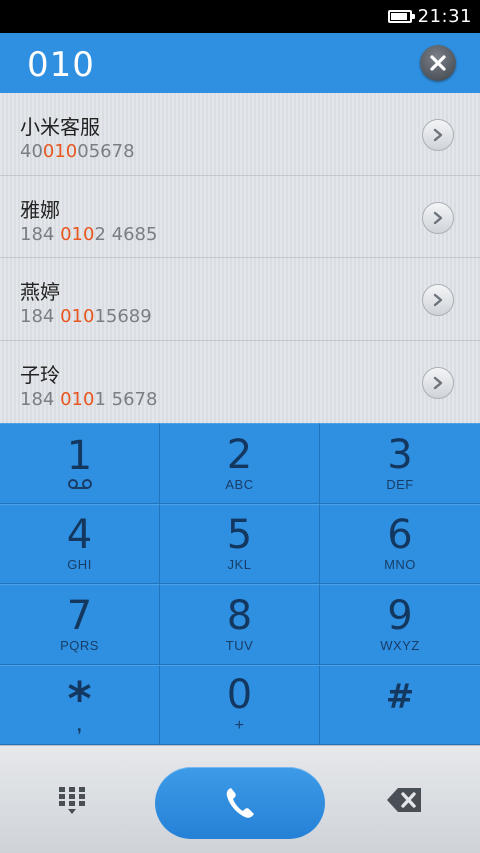  I want to click on contact-number: 184 01015689, so click(86, 316).